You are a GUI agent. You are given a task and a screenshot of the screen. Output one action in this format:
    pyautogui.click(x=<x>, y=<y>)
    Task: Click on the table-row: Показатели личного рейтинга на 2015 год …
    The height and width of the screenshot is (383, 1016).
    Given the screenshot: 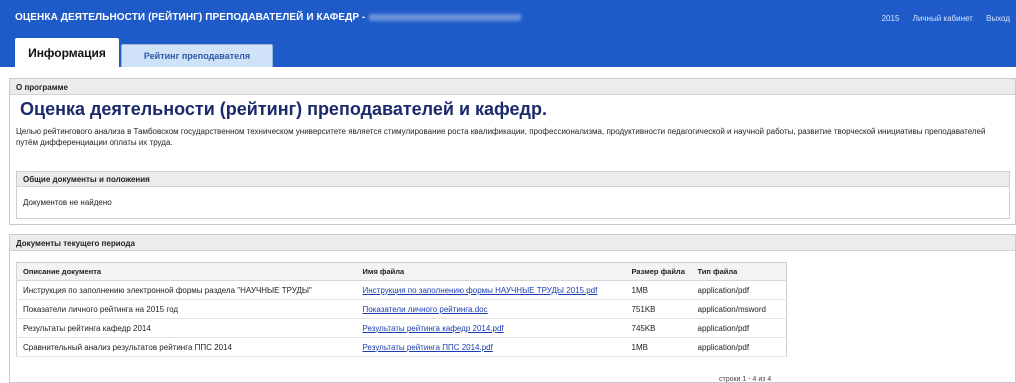 What is the action you would take?
    pyautogui.click(x=401, y=309)
    